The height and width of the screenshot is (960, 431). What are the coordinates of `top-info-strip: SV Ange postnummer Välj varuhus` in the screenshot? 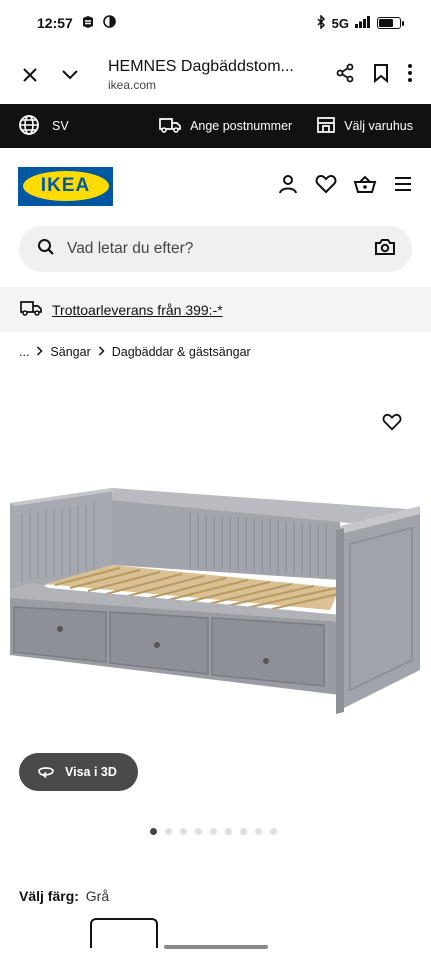 It's located at (215, 126).